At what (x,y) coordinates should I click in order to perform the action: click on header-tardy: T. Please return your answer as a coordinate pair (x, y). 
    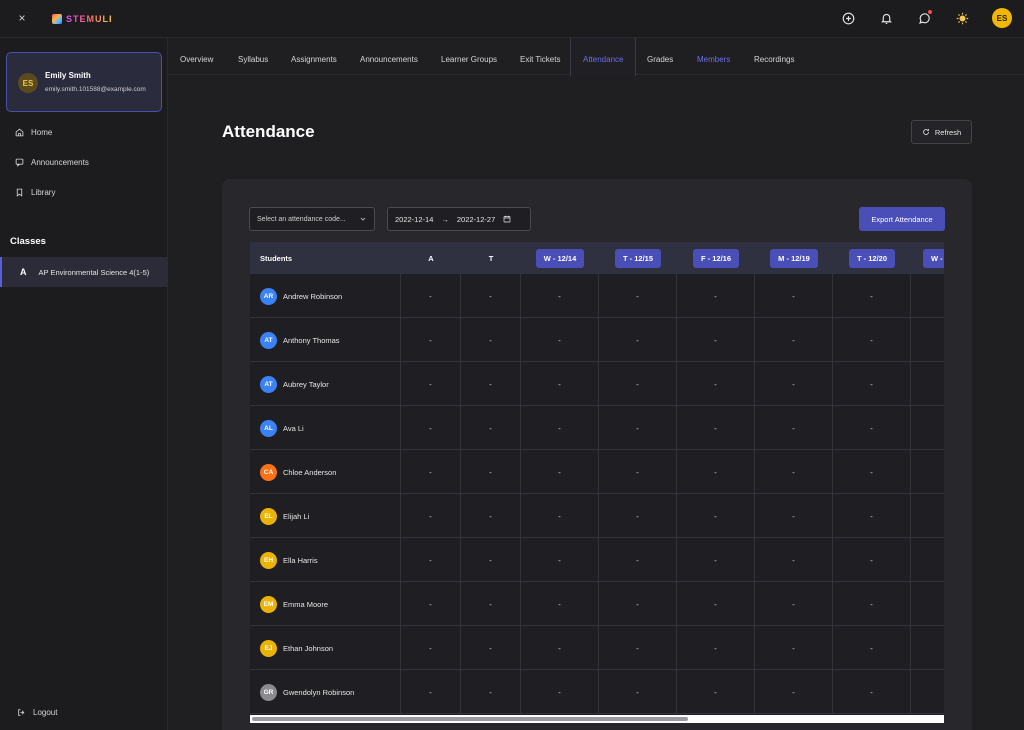
    Looking at the image, I should click on (491, 258).